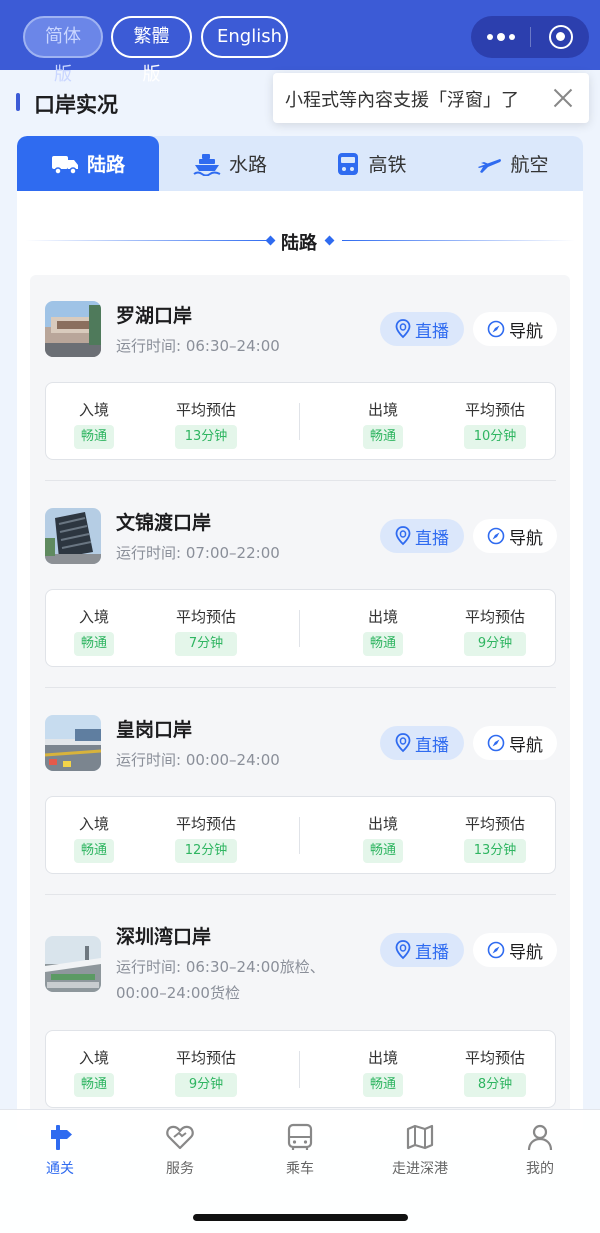 The width and height of the screenshot is (600, 1233). I want to click on heart-hand-icon, so click(180, 1137).